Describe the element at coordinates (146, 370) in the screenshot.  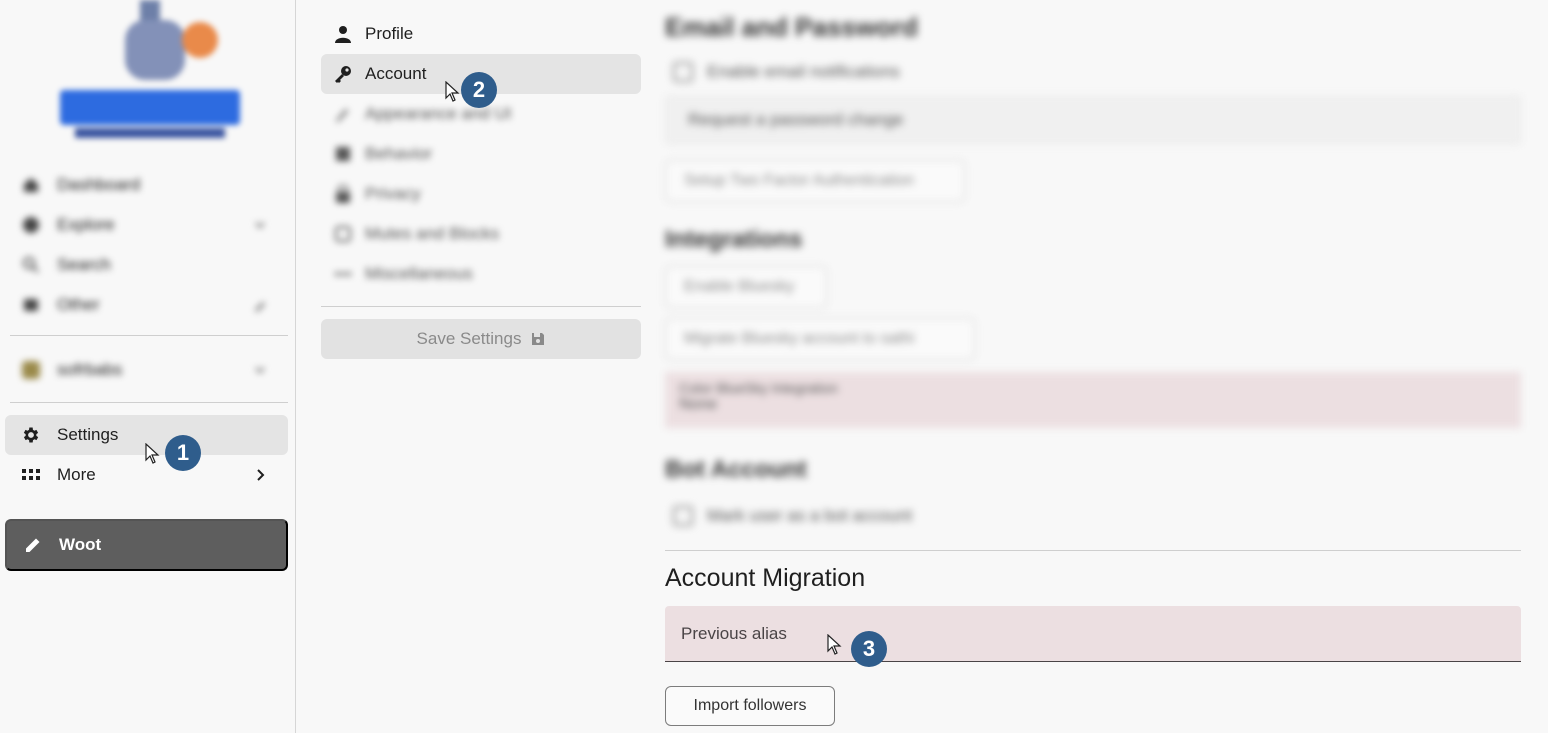
I see `sidebar-account: sofrbabs` at that location.